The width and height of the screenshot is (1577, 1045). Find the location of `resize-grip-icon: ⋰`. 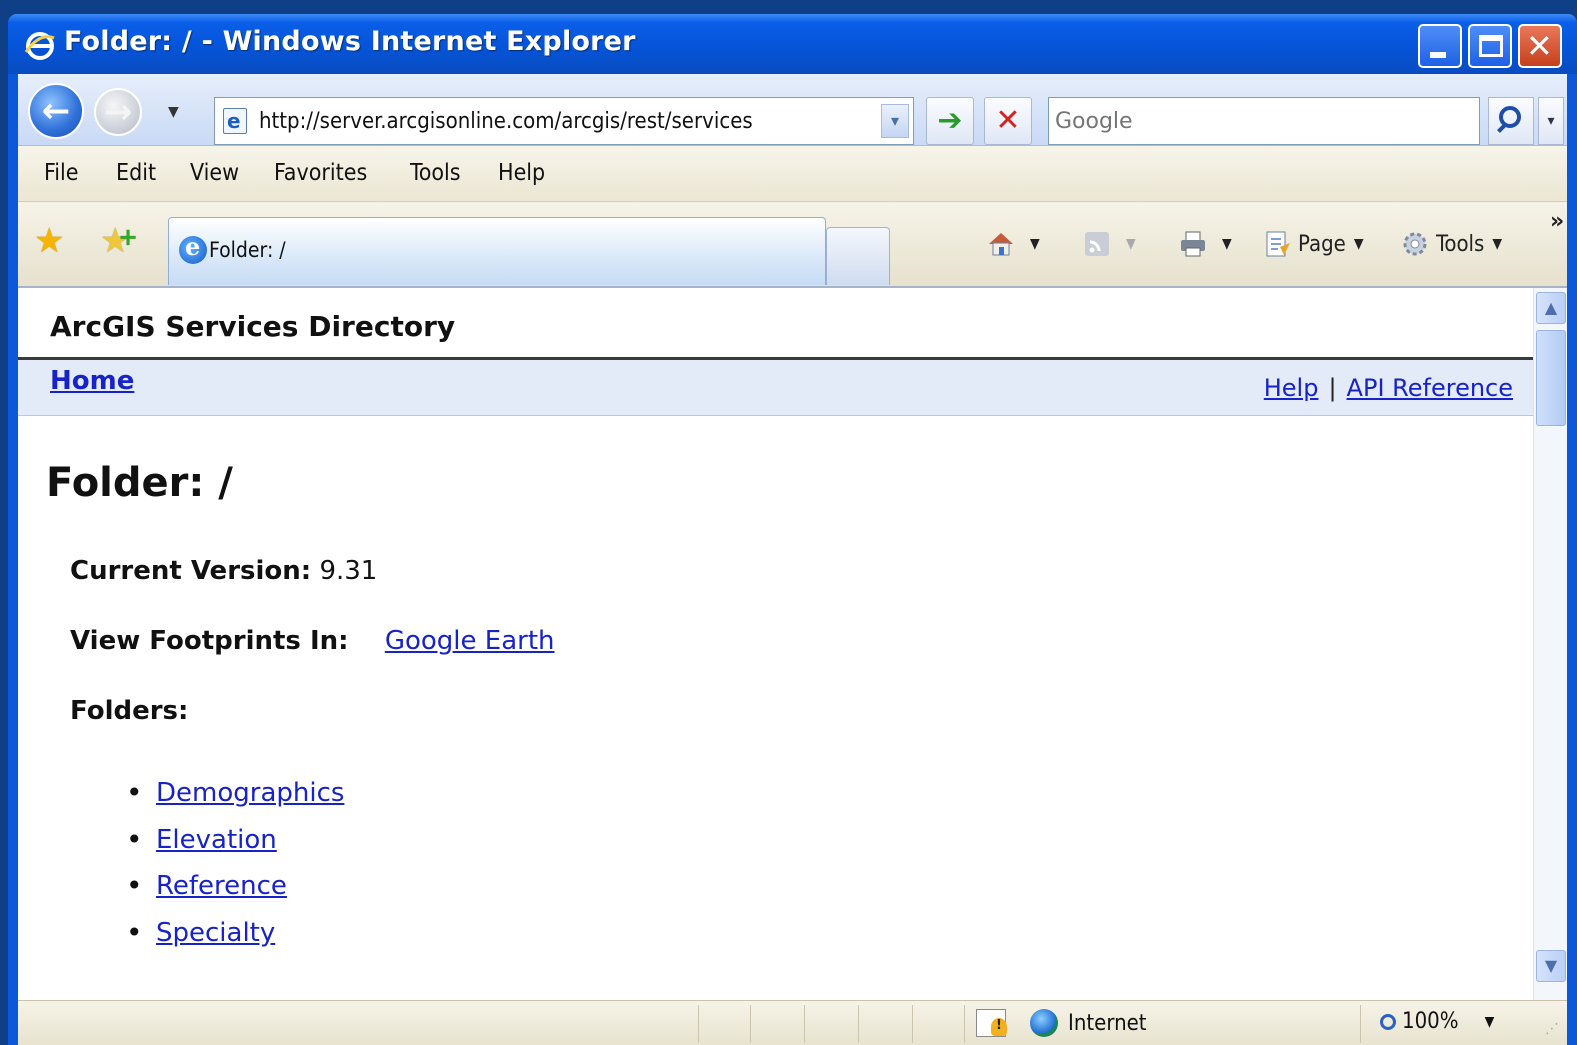

resize-grip-icon: ⋰ is located at coordinates (1552, 1029).